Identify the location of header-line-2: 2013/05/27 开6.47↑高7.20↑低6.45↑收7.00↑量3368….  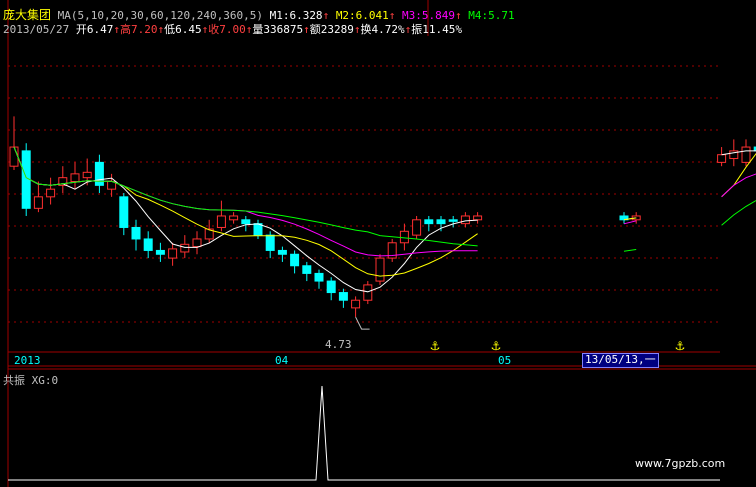
(232, 29).